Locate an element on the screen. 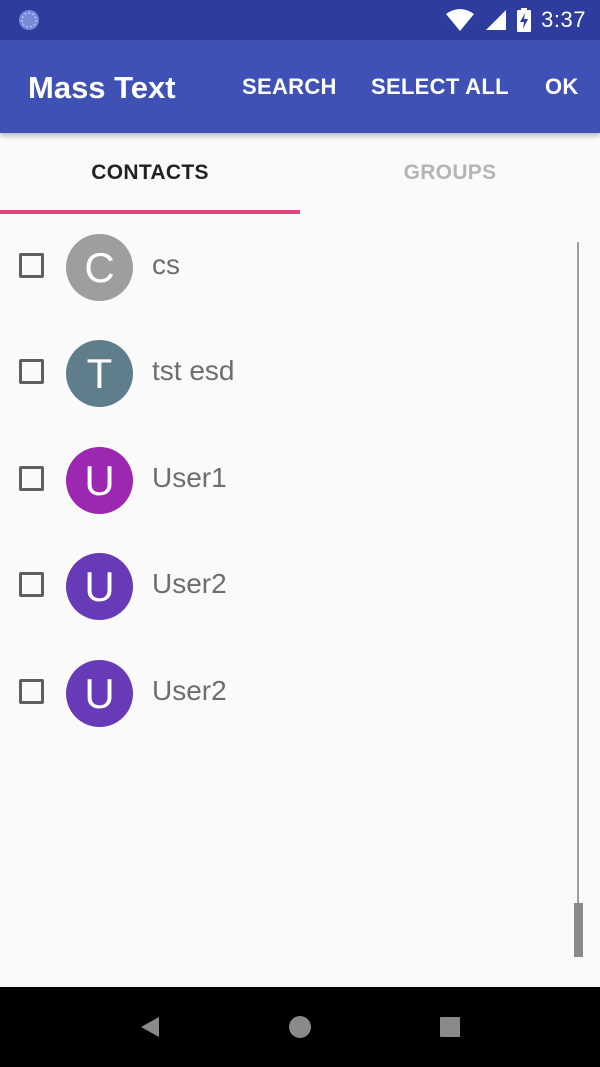 This screenshot has width=600, height=1067. contact-row: U User1 is located at coordinates (280, 500).